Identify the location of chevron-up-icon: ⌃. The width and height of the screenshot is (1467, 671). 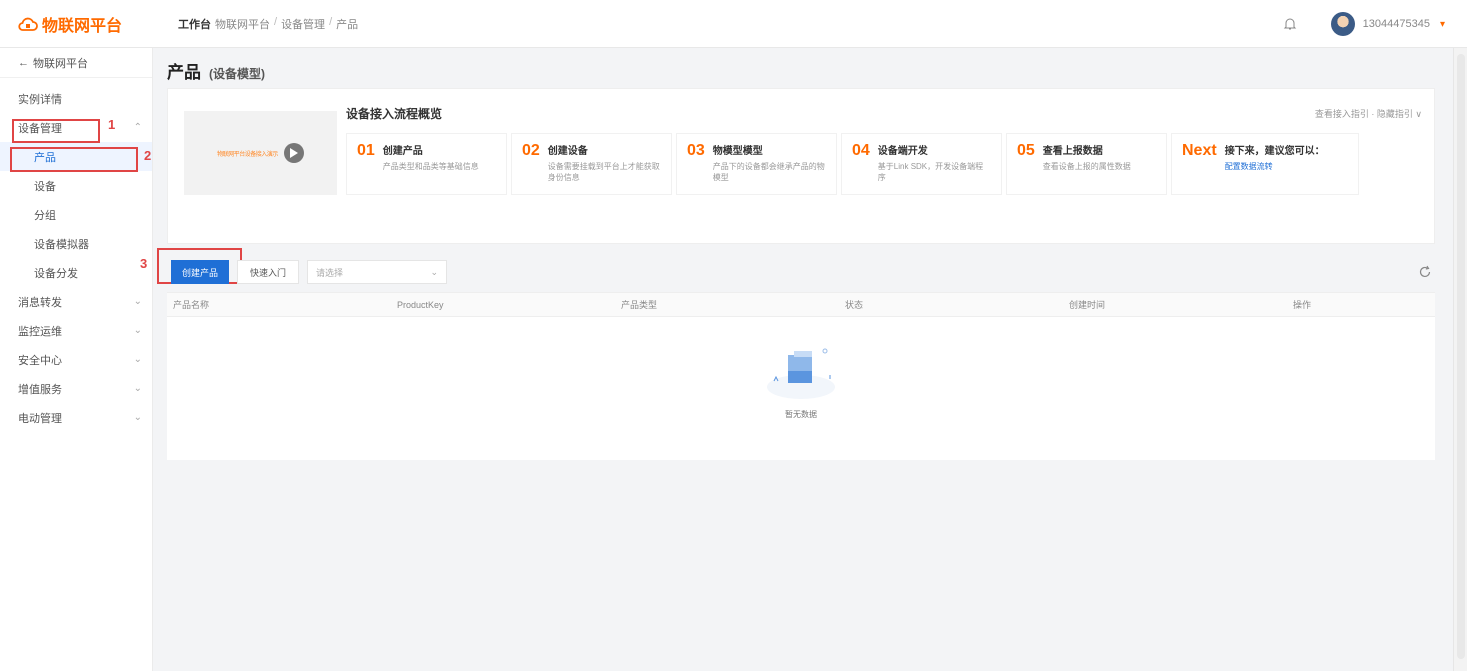
(137, 127).